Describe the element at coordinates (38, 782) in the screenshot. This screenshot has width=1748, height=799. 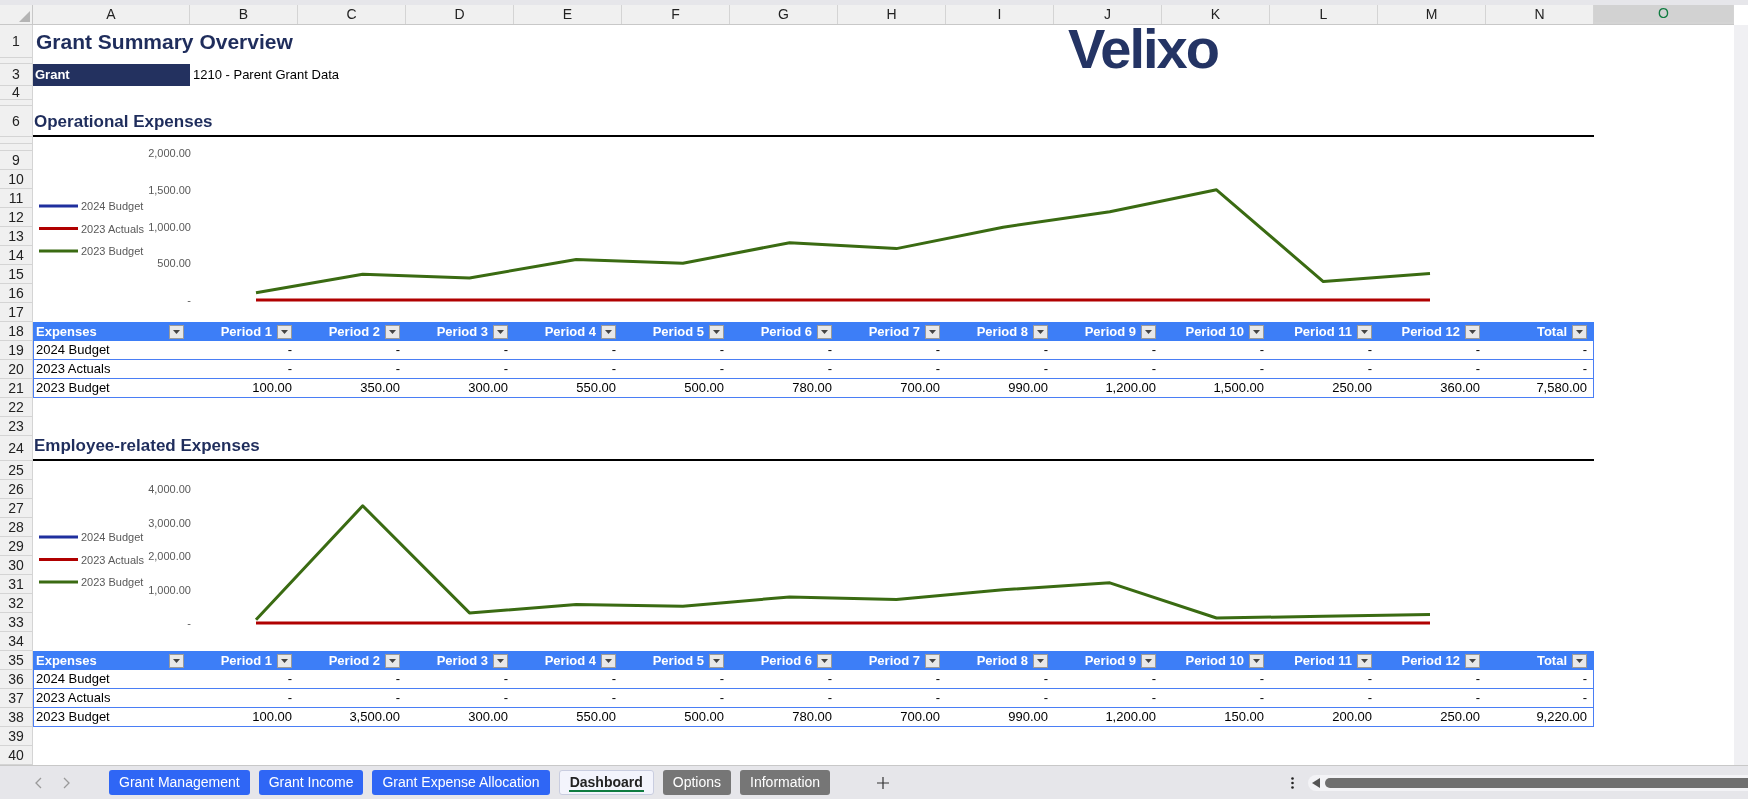
I see `chevron-left-icon` at that location.